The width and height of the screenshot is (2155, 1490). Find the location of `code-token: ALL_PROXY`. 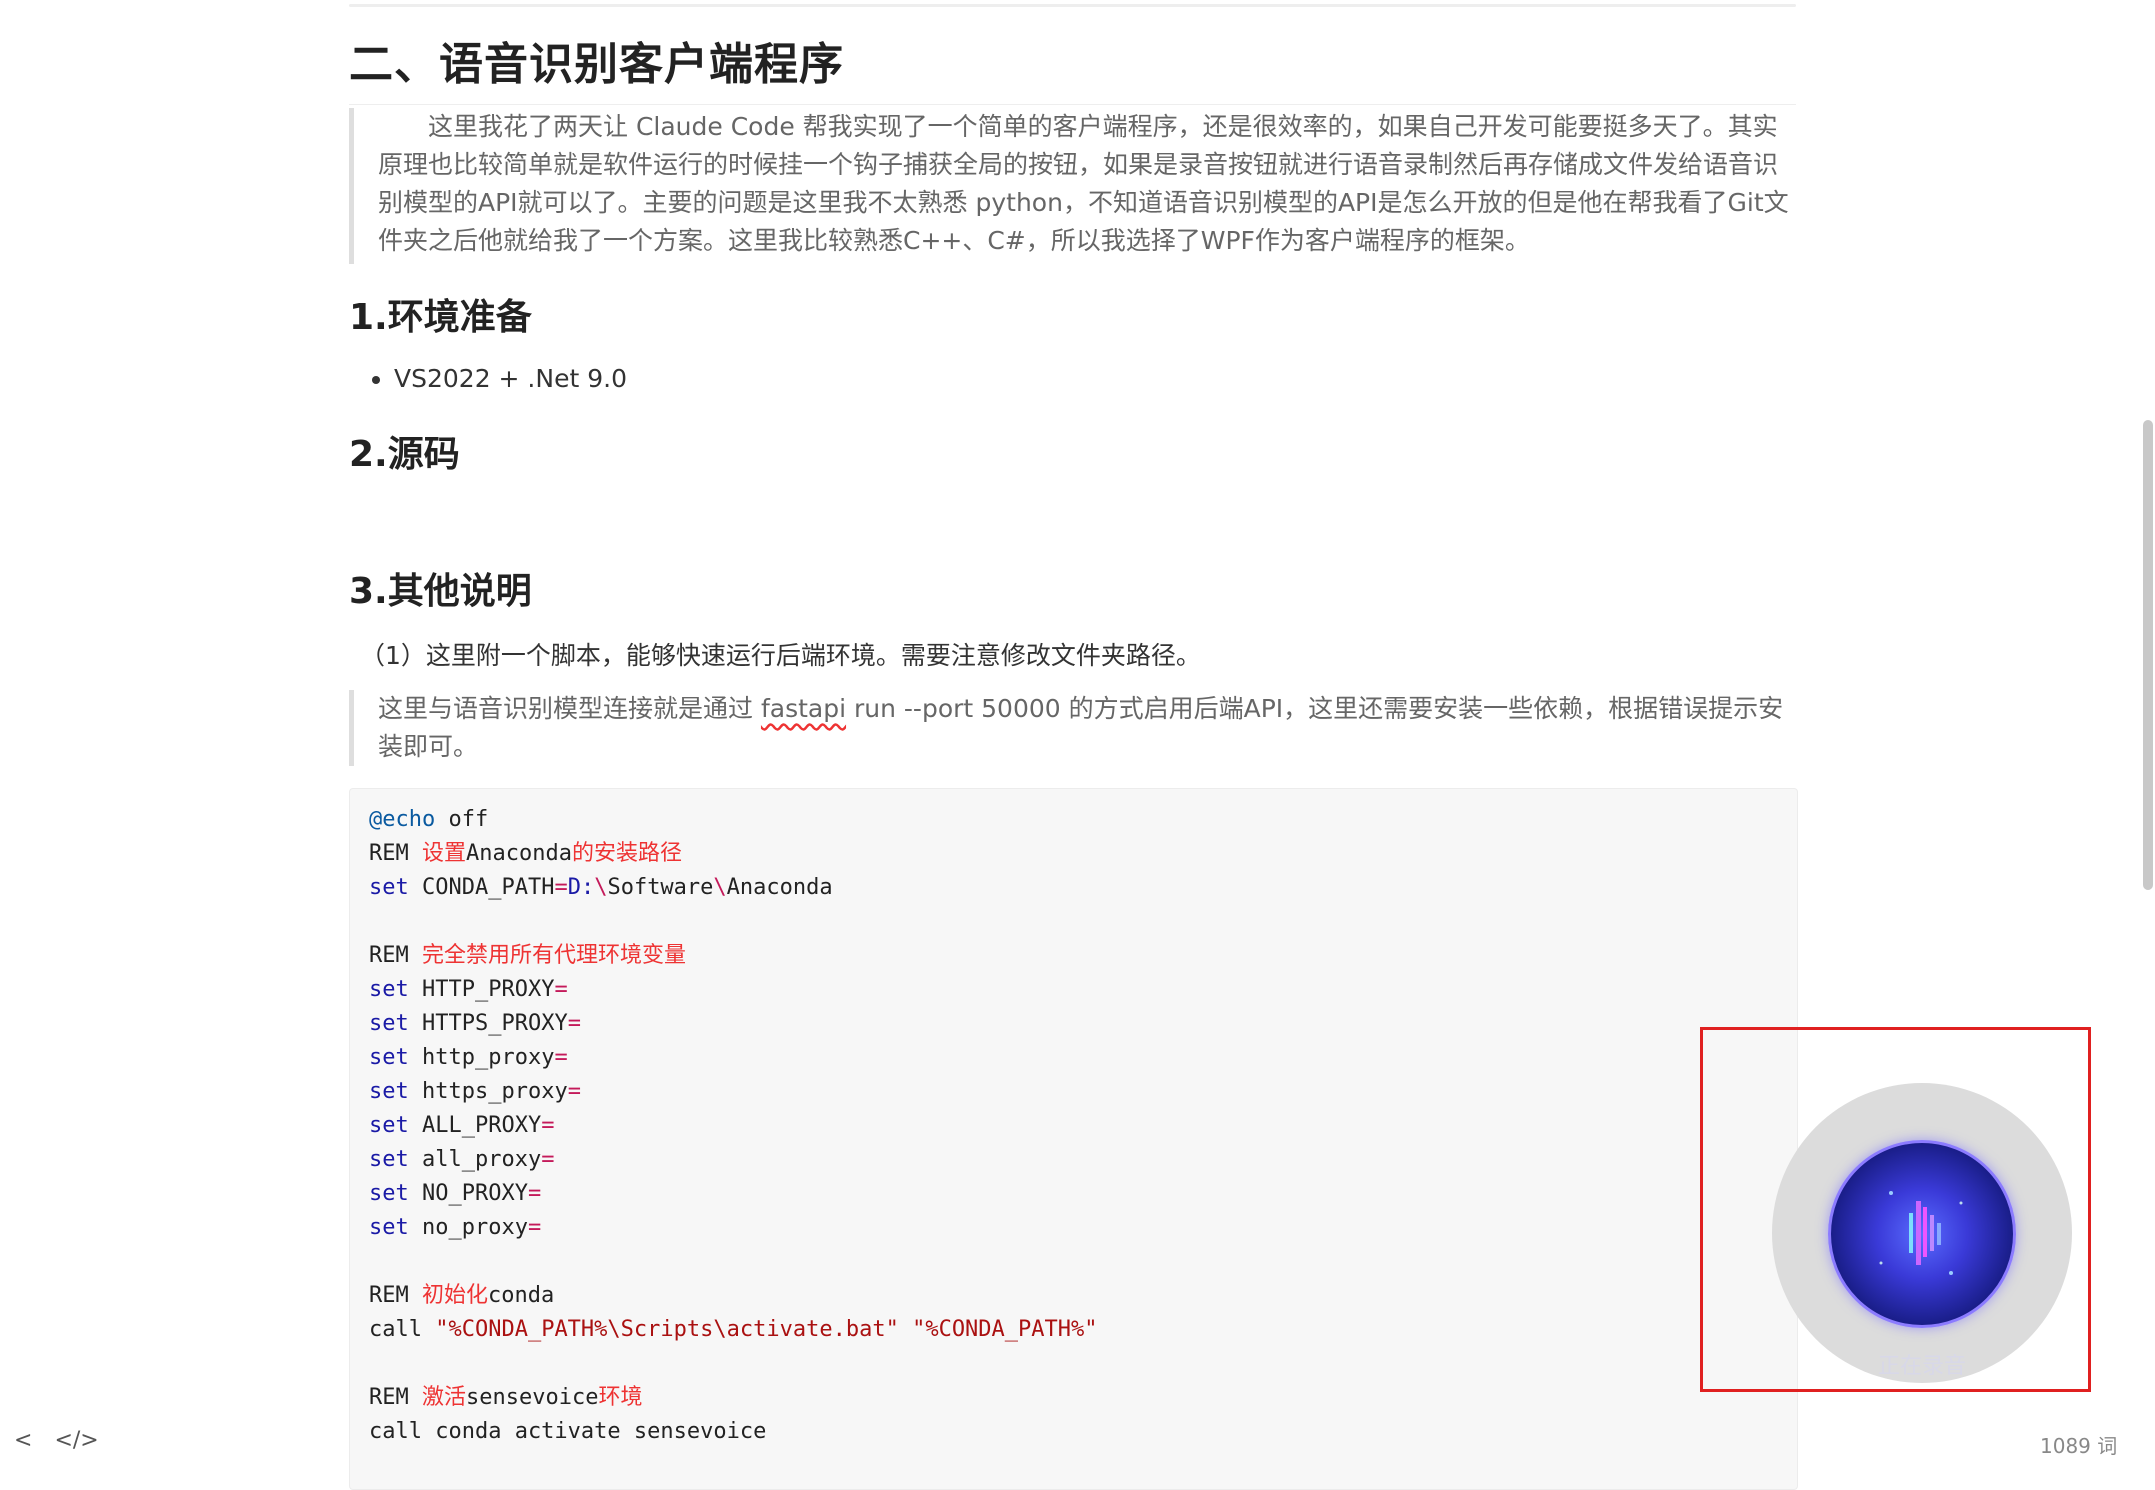

code-token: ALL_PROXY is located at coordinates (482, 1125).